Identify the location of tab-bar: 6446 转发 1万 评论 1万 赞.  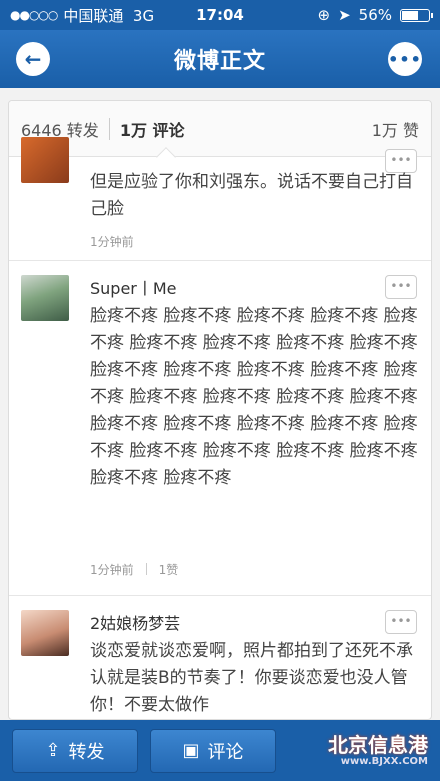
(220, 134).